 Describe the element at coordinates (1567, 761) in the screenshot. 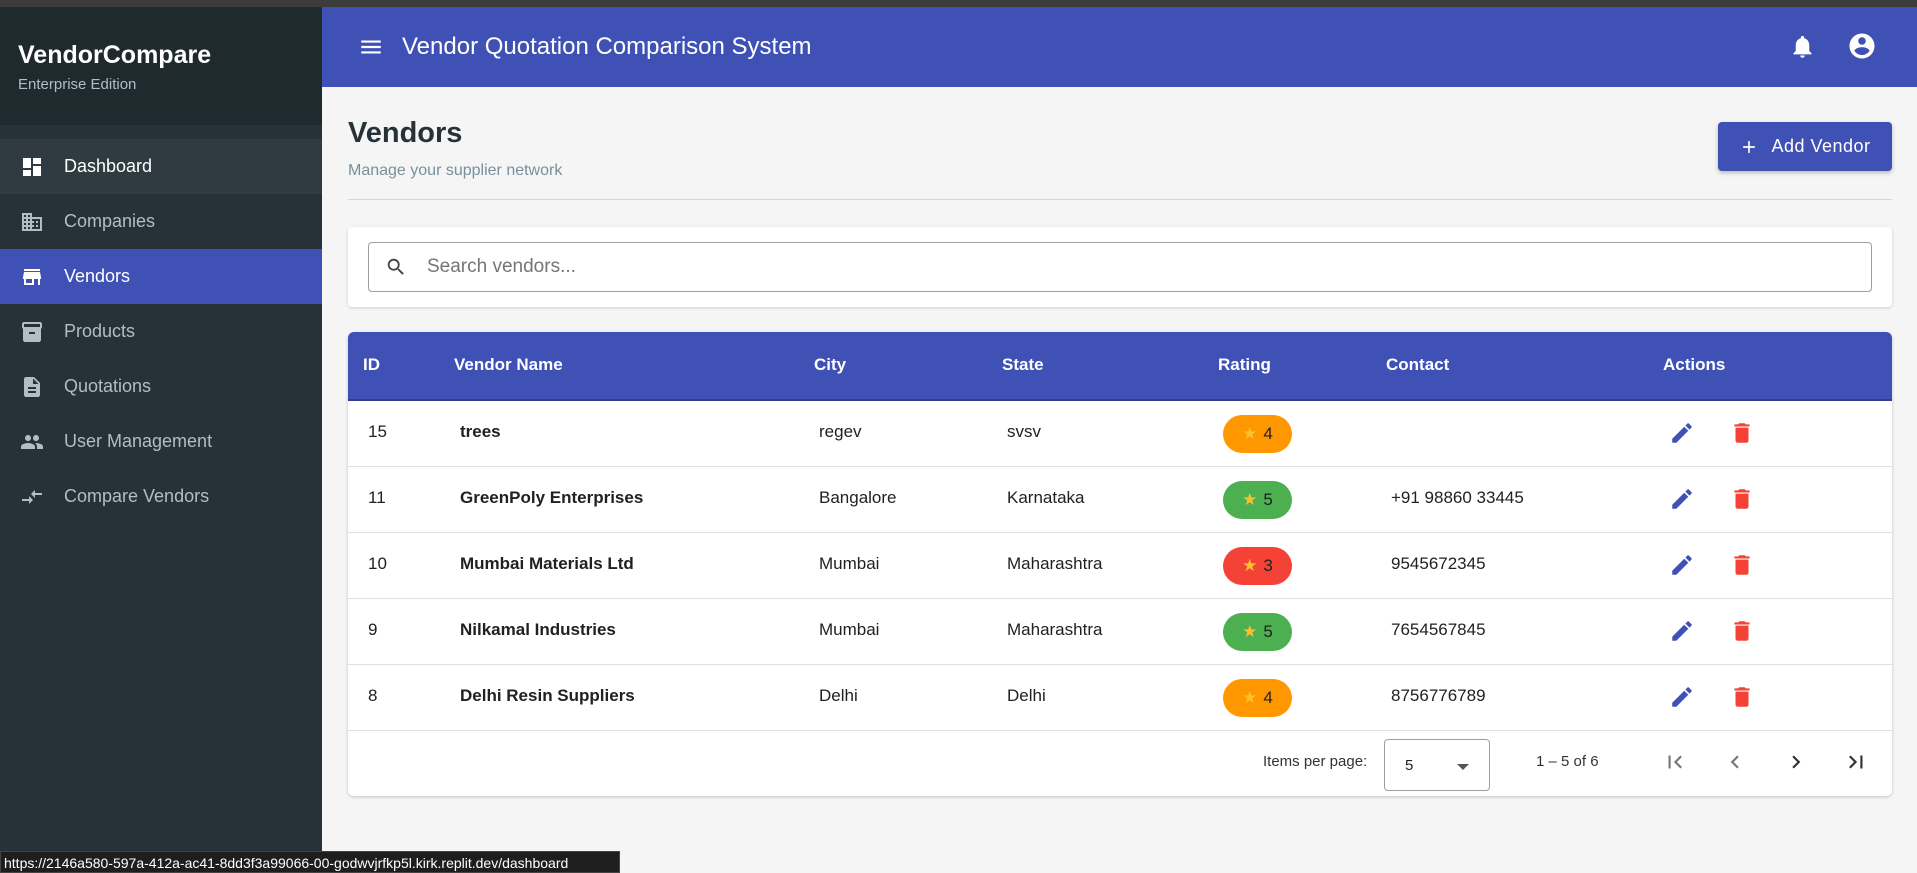

I see `page-range-label: 1 – 5 of 6` at that location.